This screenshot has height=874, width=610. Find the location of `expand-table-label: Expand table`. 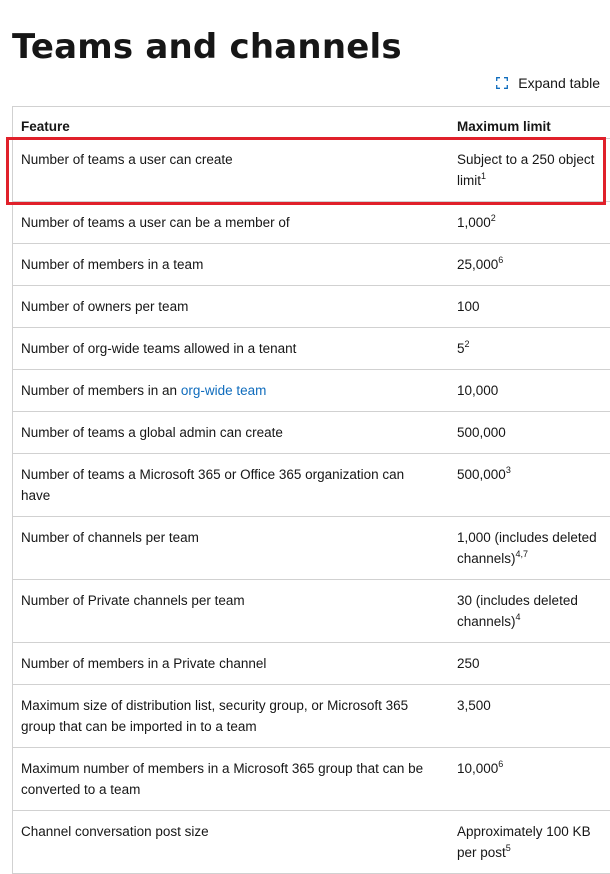

expand-table-label: Expand table is located at coordinates (559, 83).